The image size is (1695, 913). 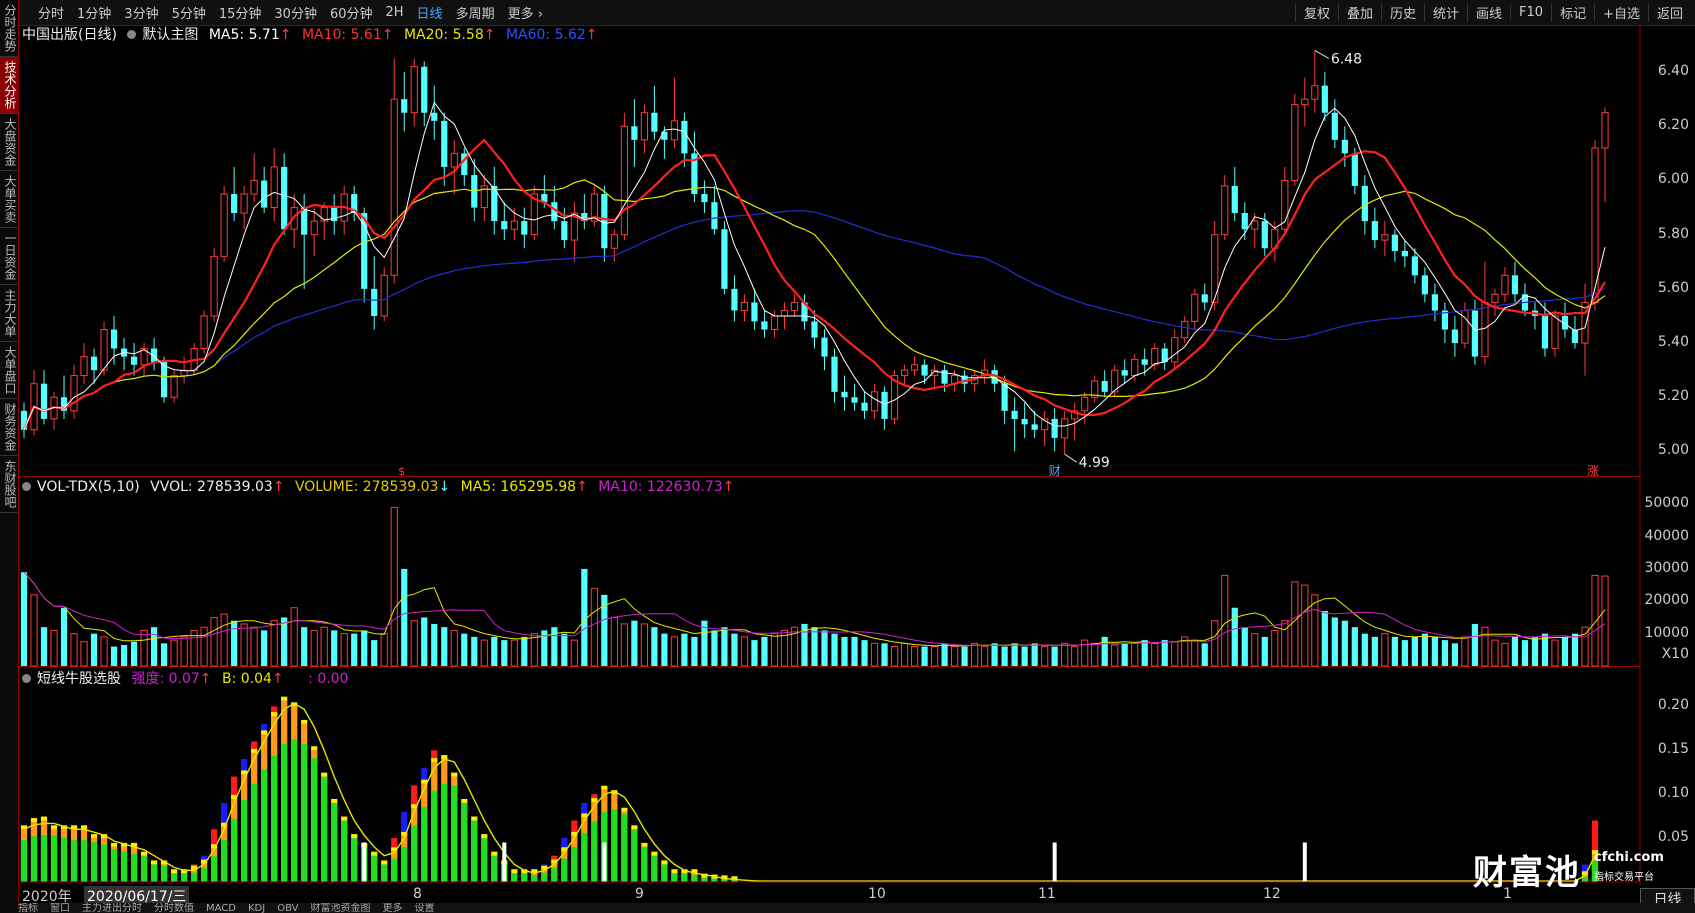 What do you see at coordinates (392, 908) in the screenshot?
I see `bottom-tab-8: 更多` at bounding box center [392, 908].